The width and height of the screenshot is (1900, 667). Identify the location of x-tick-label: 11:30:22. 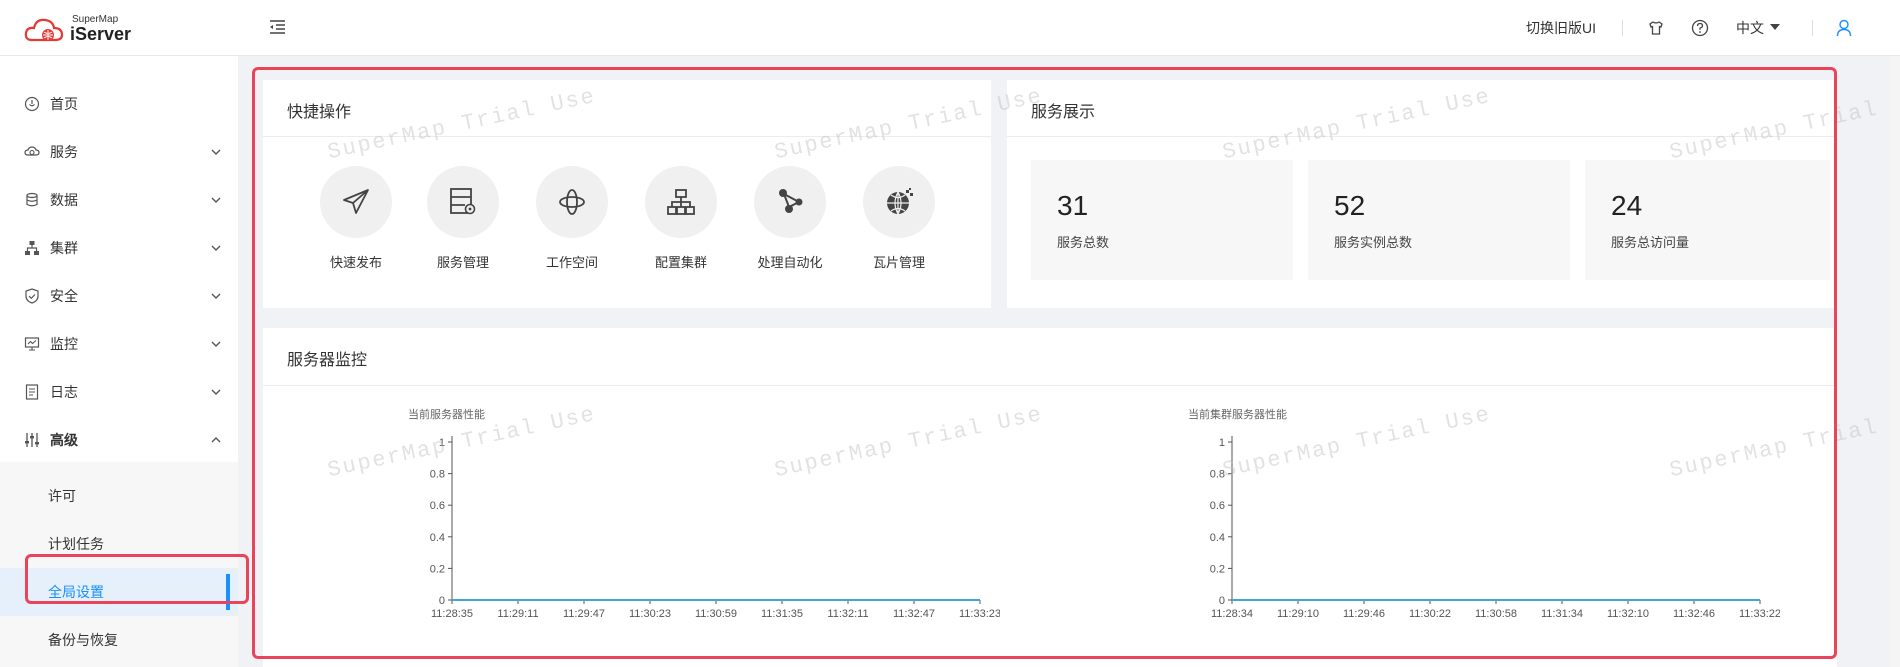
(1430, 614).